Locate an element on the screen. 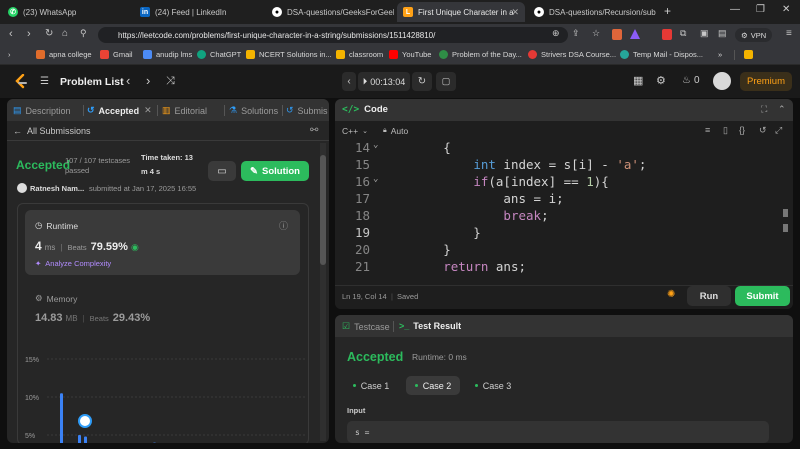 Image resolution: width=800 pixels, height=449 pixels. case-1-tab: Case 1 is located at coordinates (371, 385).